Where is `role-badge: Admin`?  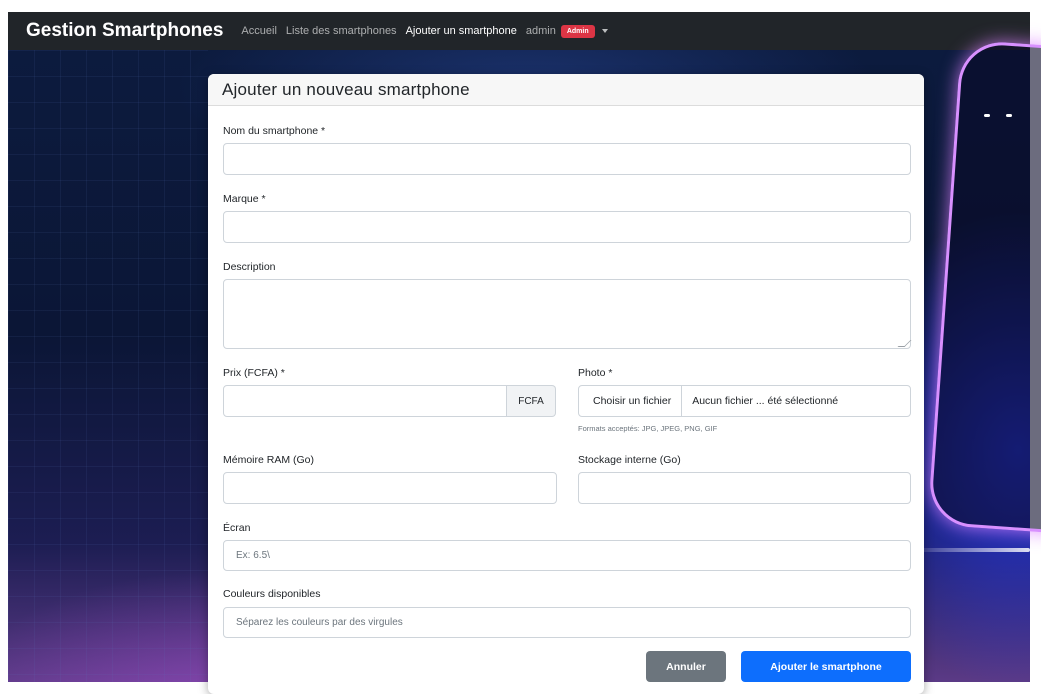 role-badge: Admin is located at coordinates (577, 31).